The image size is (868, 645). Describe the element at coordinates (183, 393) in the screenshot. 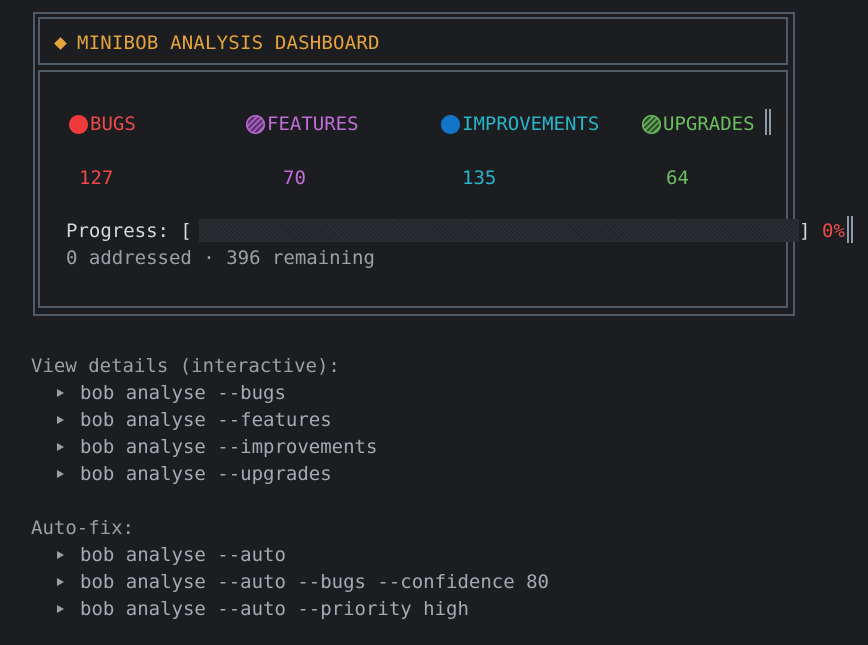

I see `command-text: bob analyse --bugs` at that location.